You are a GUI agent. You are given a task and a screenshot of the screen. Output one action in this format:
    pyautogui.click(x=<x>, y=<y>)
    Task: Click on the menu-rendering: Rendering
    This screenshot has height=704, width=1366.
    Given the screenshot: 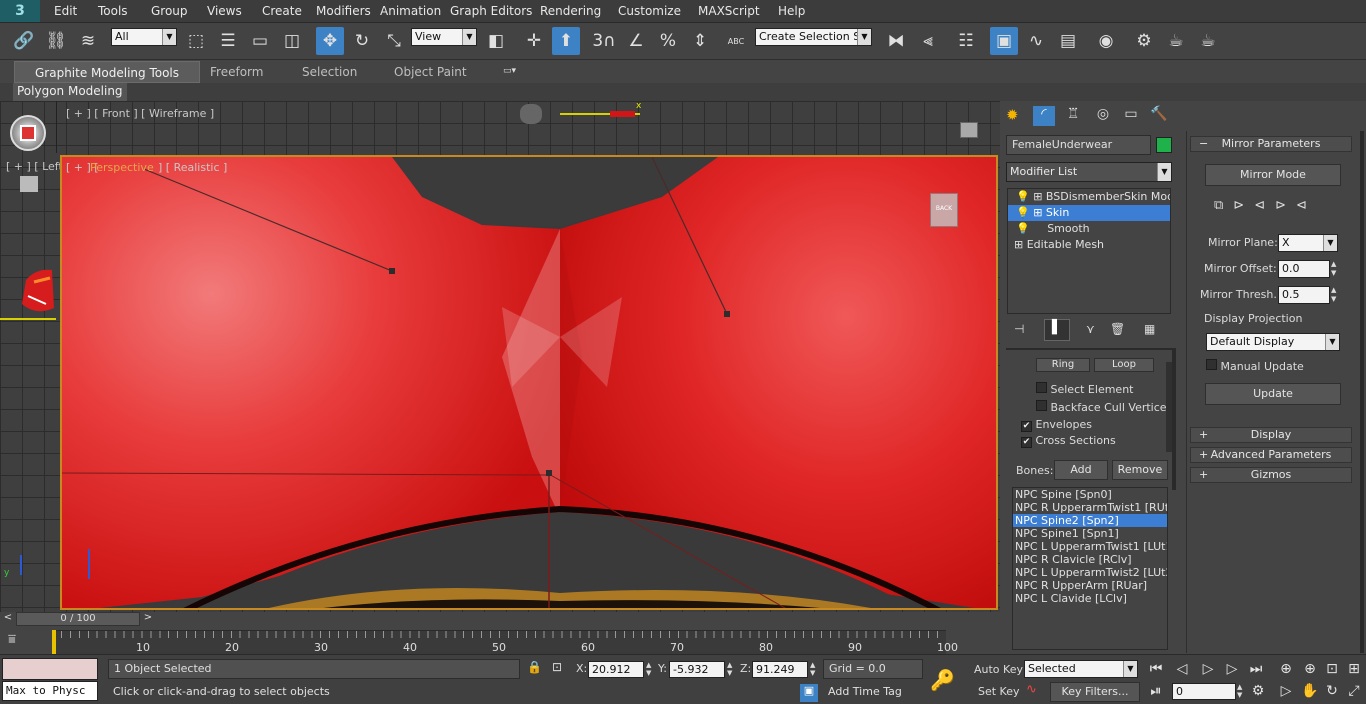 What is the action you would take?
    pyautogui.click(x=570, y=11)
    